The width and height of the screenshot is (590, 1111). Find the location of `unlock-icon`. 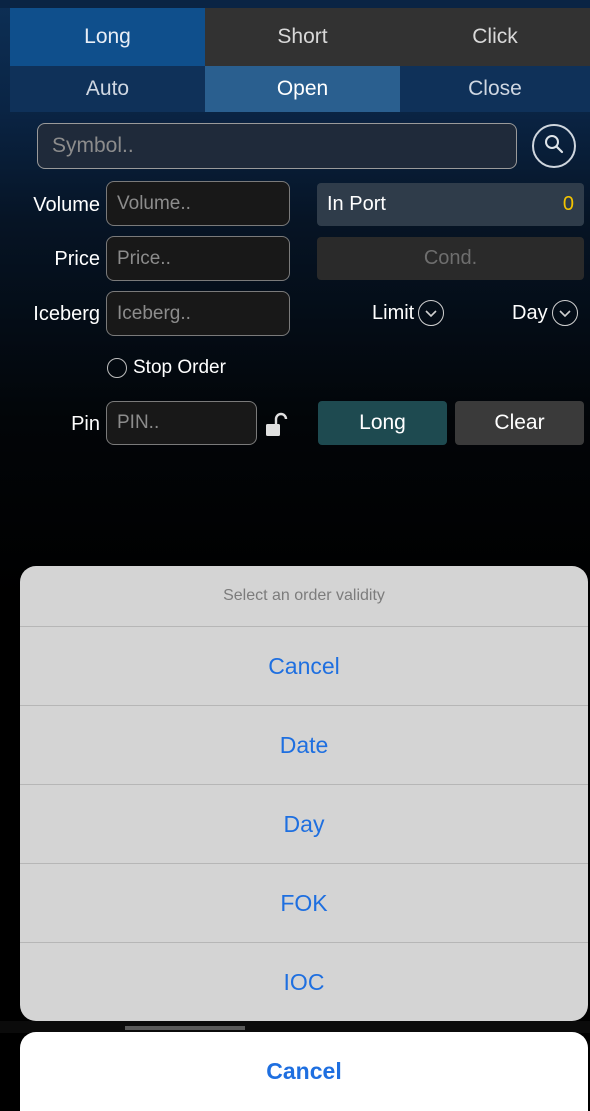

unlock-icon is located at coordinates (276, 427).